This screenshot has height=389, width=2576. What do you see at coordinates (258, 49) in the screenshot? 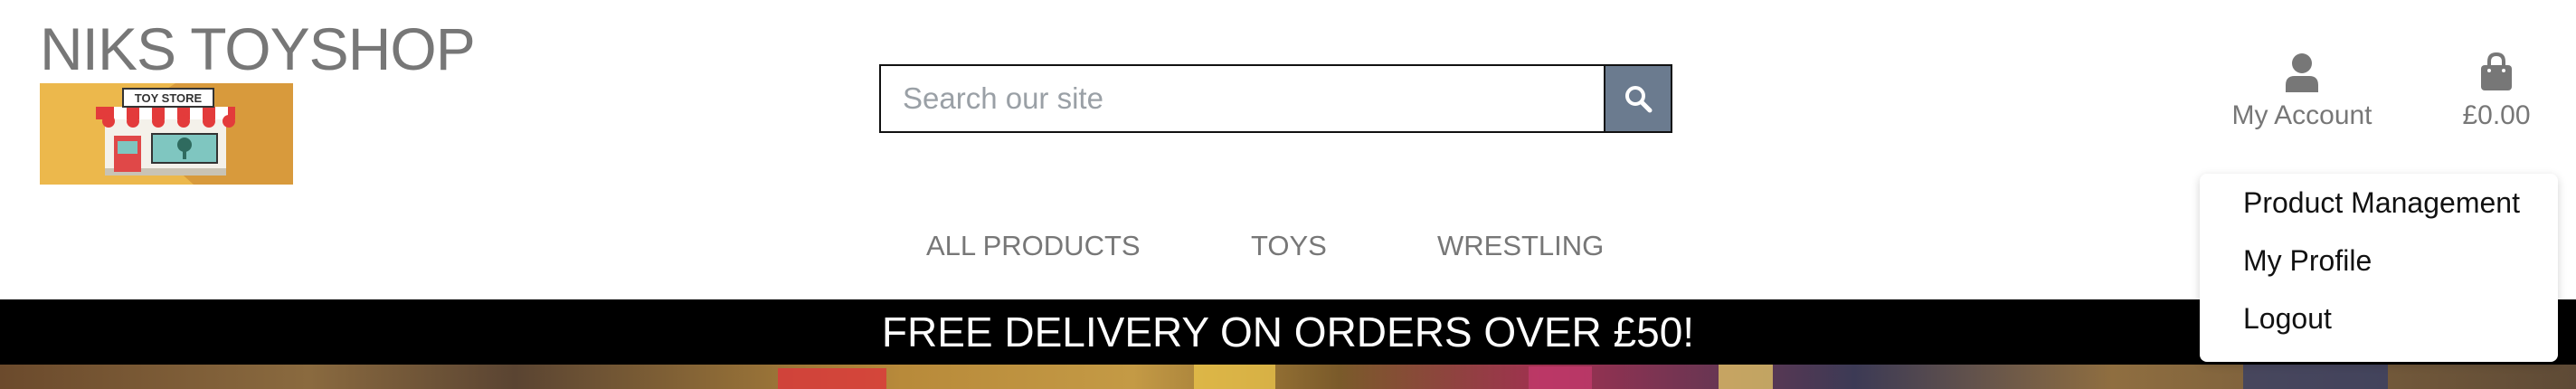
I see `site-brand-title: NIKS TOYSHOP` at bounding box center [258, 49].